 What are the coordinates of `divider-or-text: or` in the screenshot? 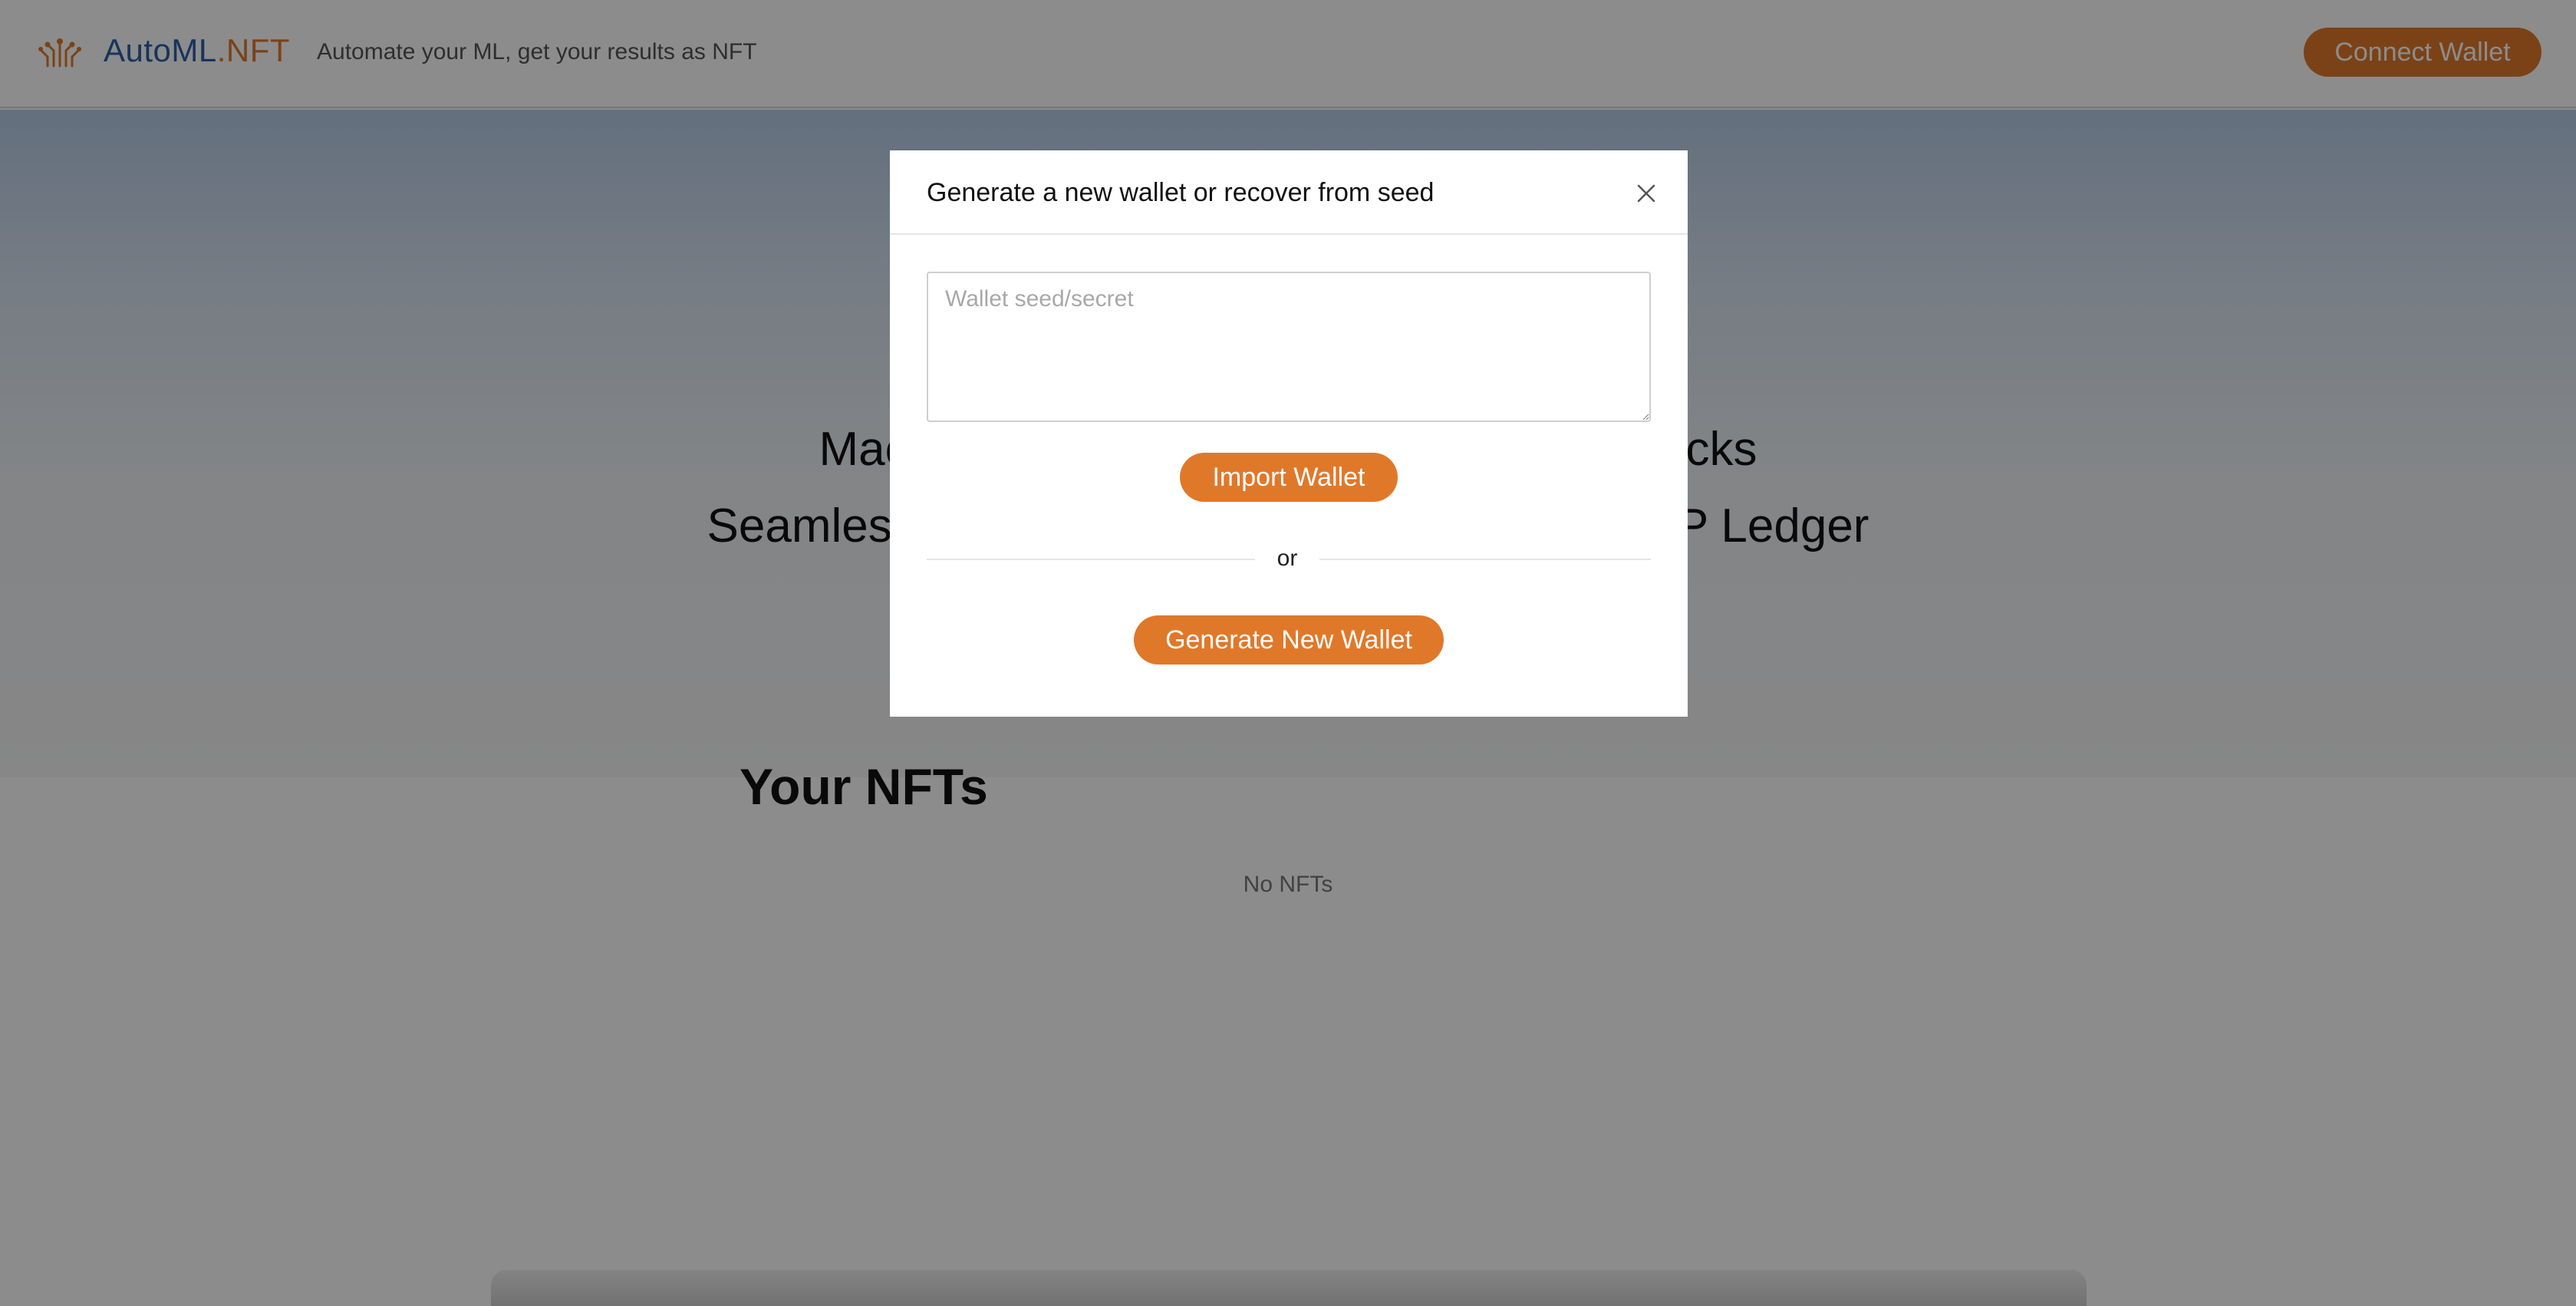 It's located at (1287, 558).